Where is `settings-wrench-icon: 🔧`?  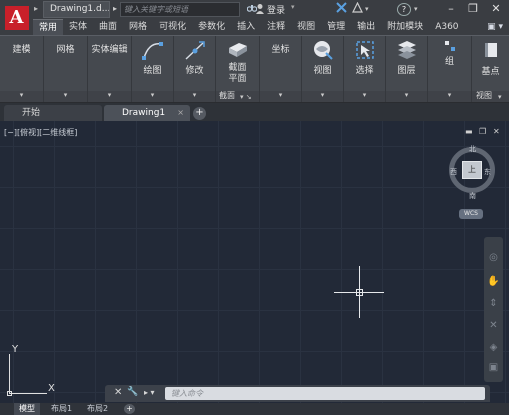 settings-wrench-icon: 🔧 is located at coordinates (132, 392).